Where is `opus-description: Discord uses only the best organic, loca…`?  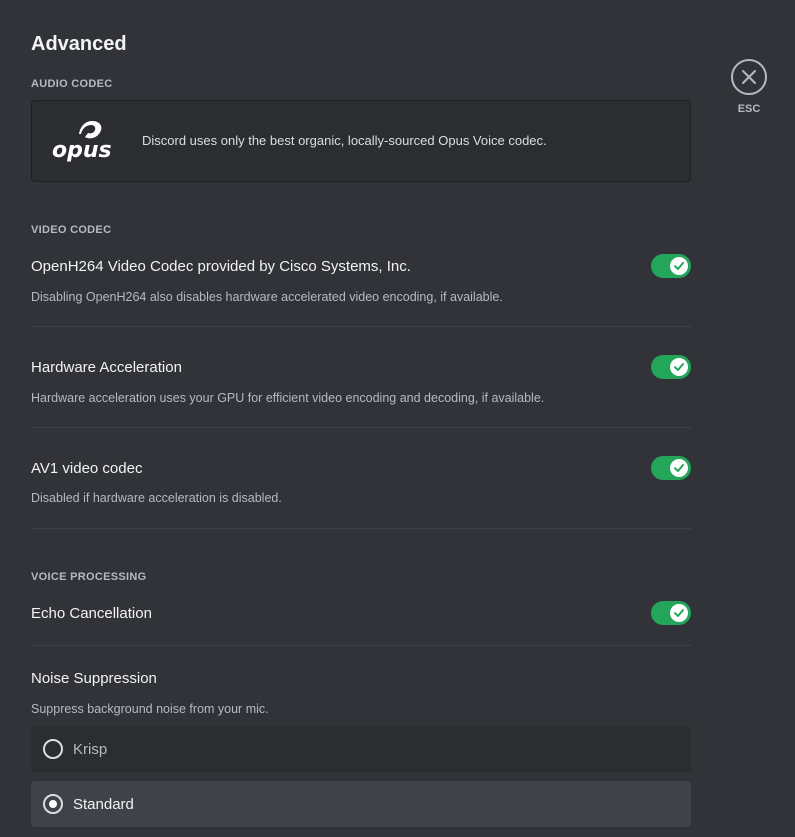
opus-description: Discord uses only the best organic, loca… is located at coordinates (344, 140).